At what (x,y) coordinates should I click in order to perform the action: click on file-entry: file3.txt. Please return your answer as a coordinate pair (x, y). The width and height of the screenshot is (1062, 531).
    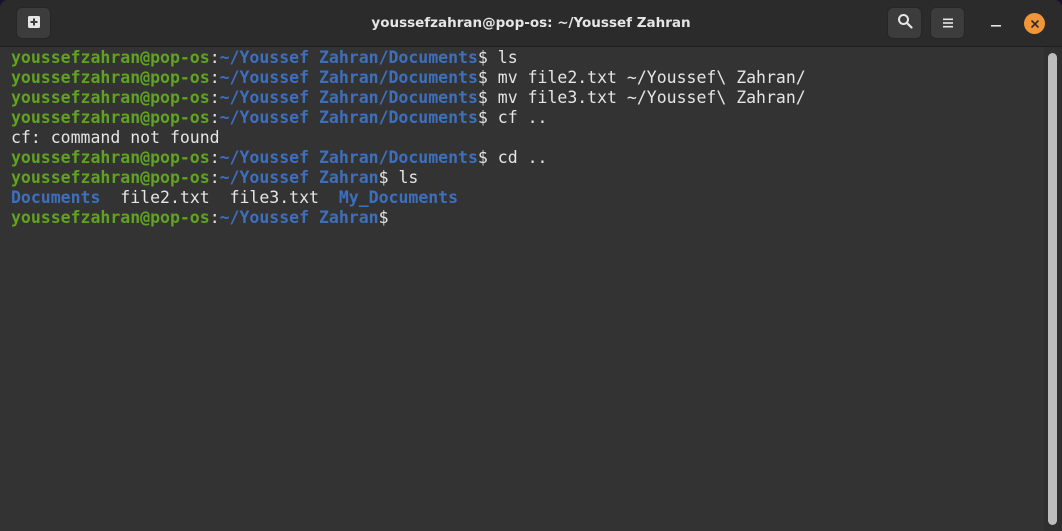
    Looking at the image, I should click on (274, 197).